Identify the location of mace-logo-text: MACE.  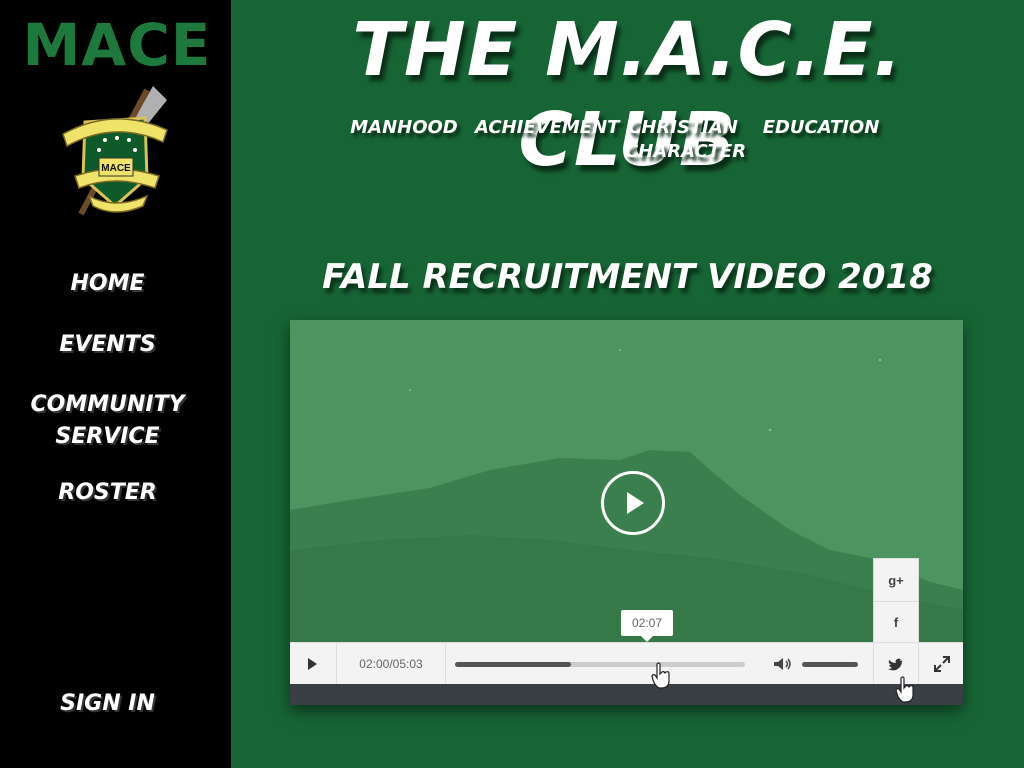
(117, 45).